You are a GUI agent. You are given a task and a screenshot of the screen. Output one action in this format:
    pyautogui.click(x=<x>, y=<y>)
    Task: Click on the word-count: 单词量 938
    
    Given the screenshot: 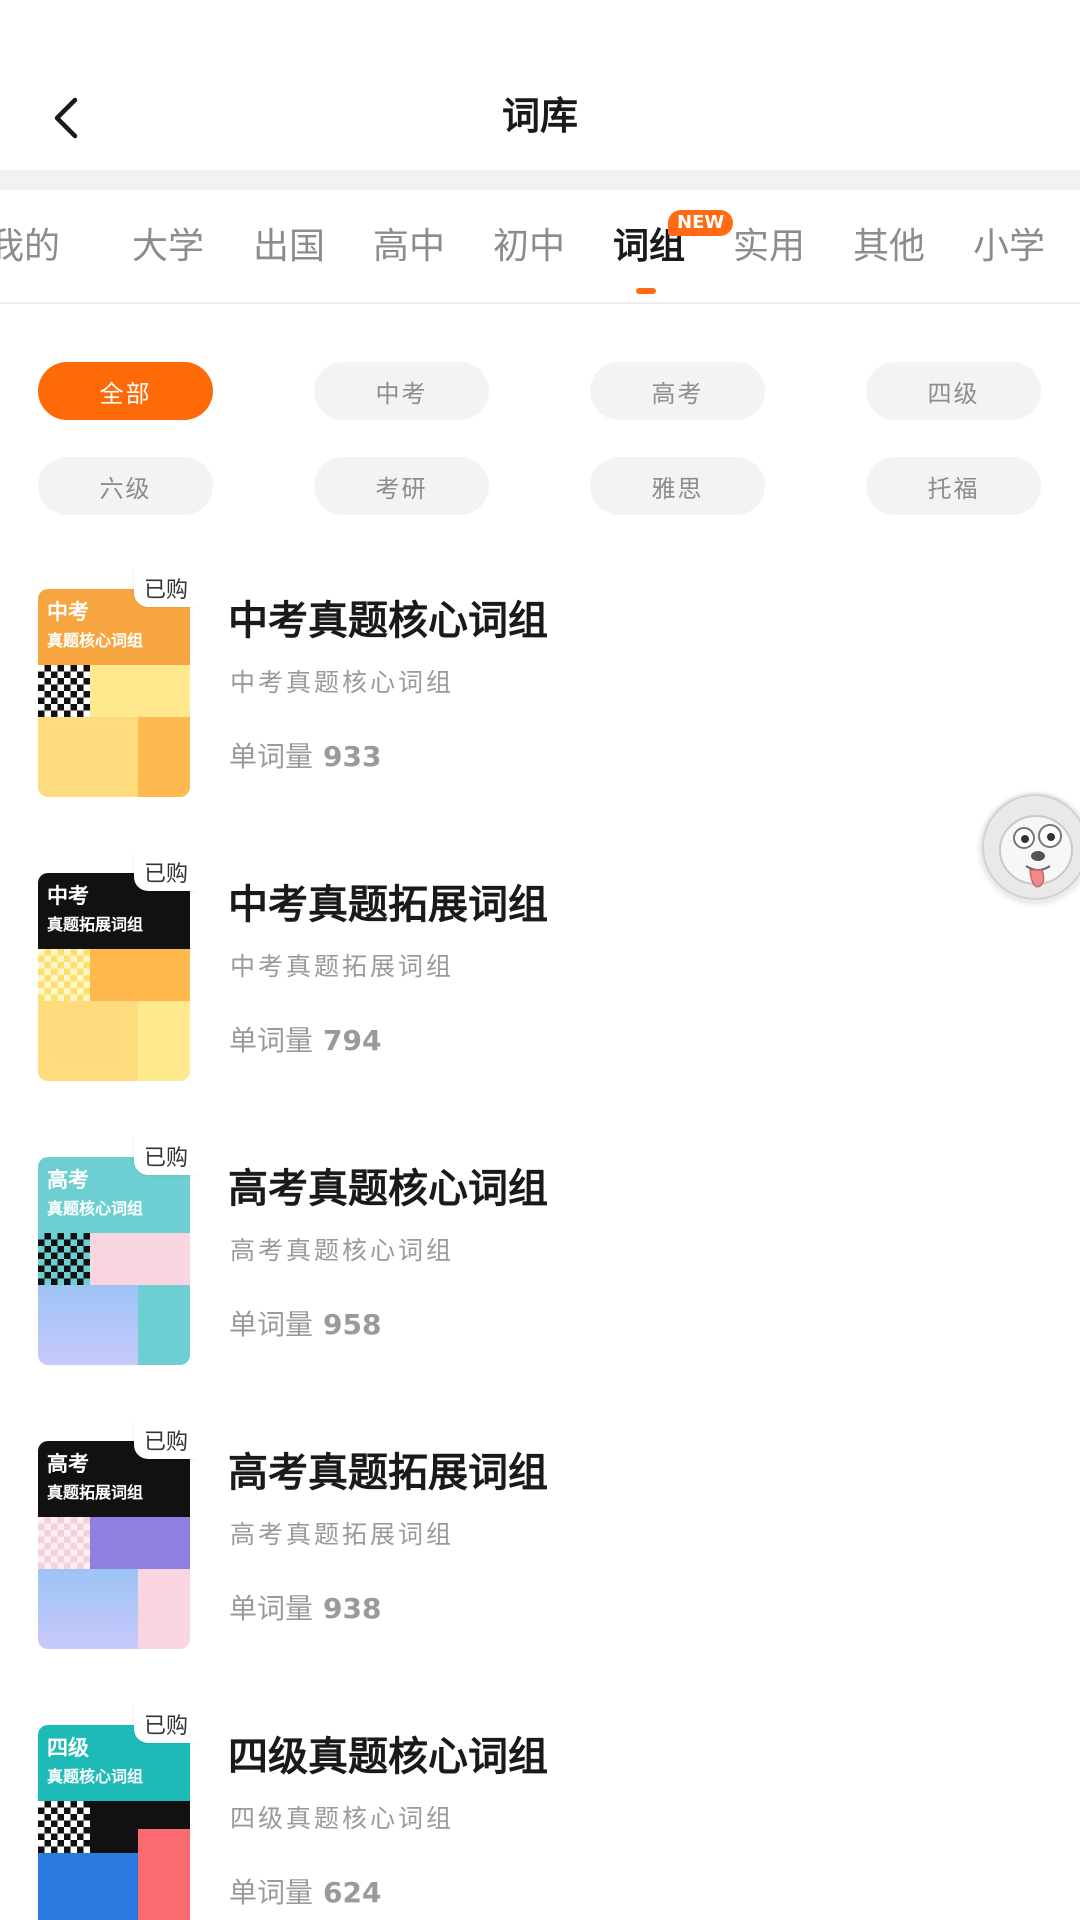 What is the action you would take?
    pyautogui.click(x=305, y=1609)
    